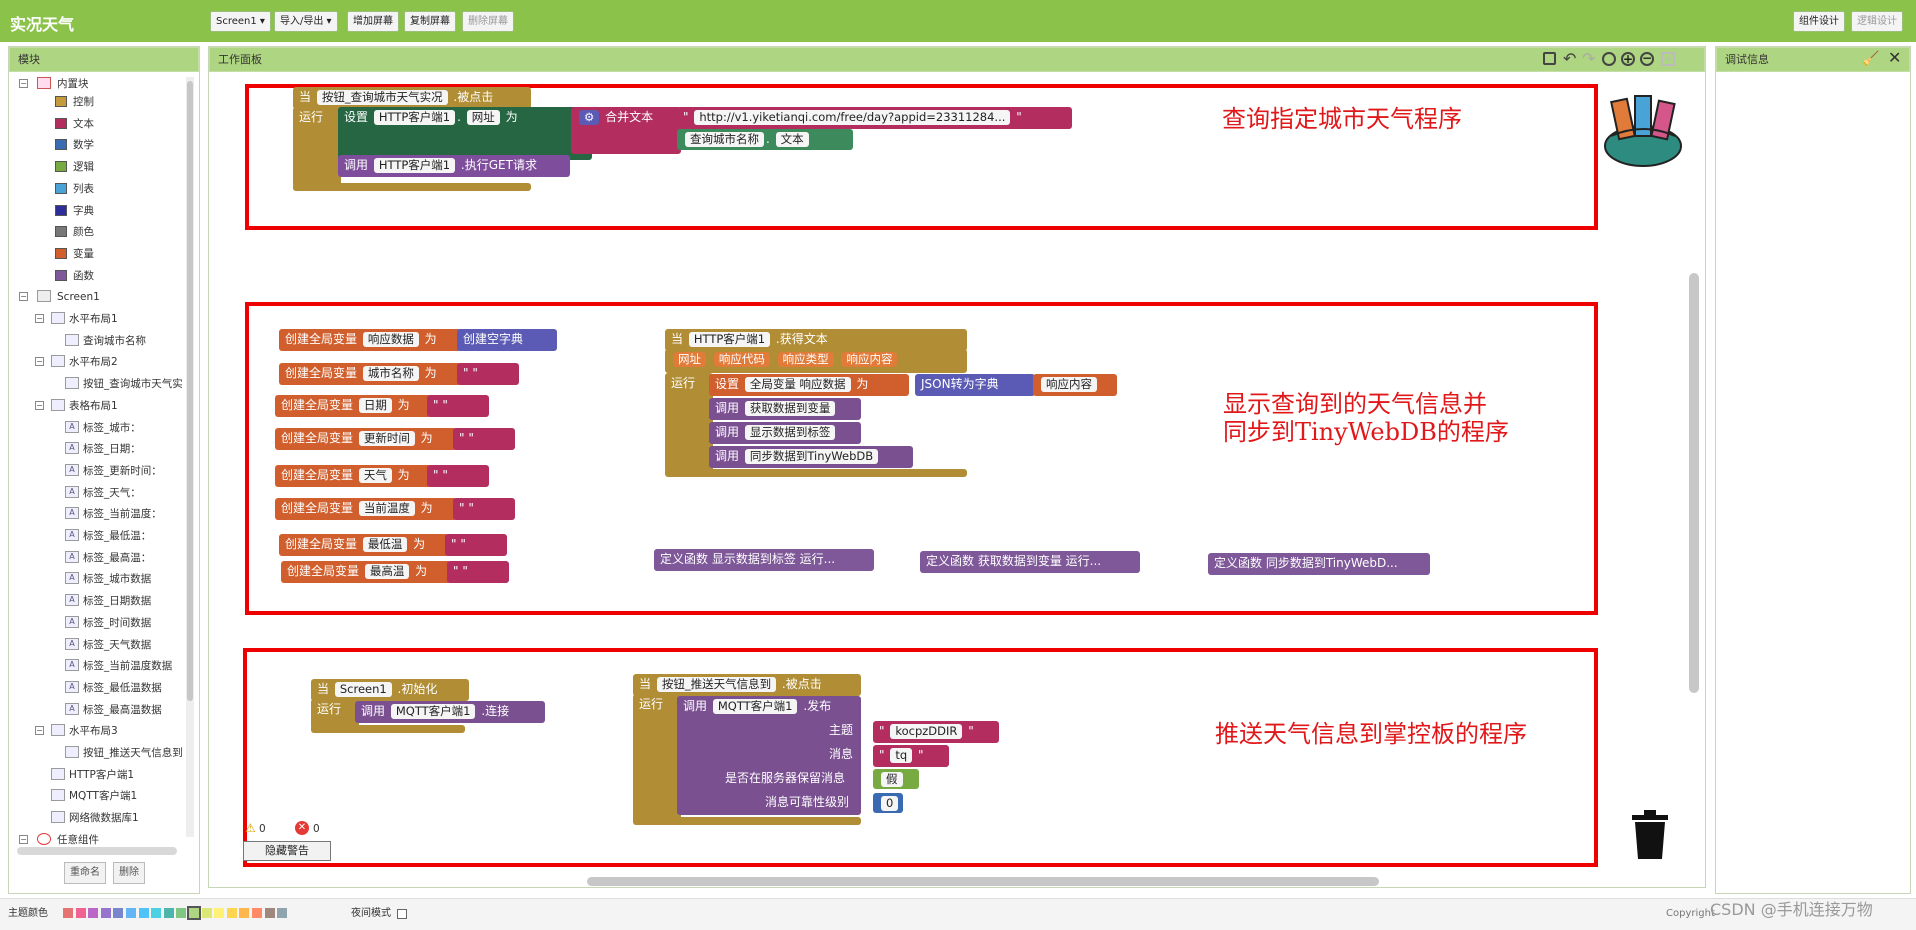 The image size is (1916, 930). I want to click on builtin-item: 文本, so click(83, 124).